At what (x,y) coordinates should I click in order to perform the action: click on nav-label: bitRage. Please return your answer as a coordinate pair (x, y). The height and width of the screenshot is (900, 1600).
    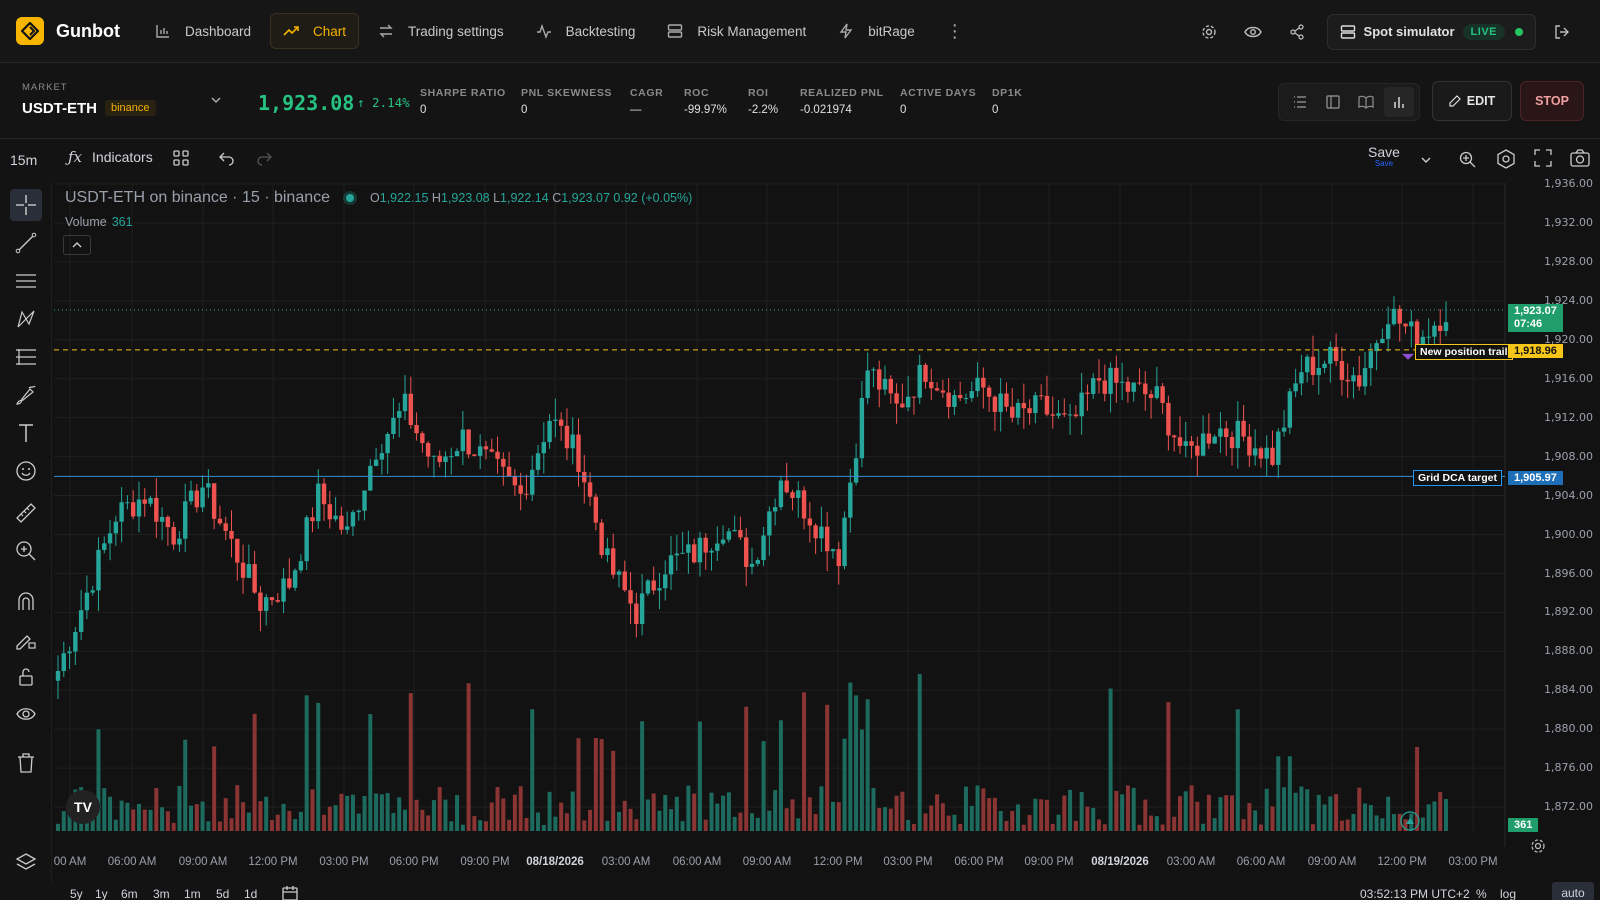
    Looking at the image, I should click on (891, 31).